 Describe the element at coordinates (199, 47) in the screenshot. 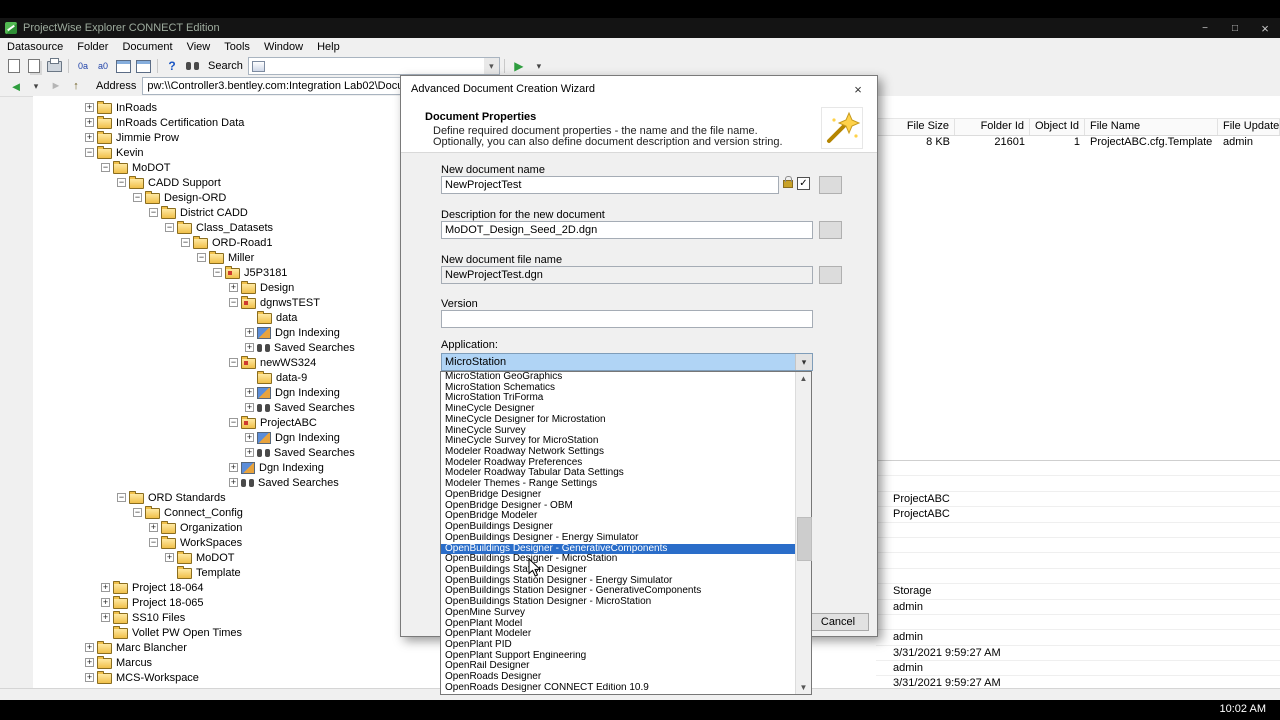

I see `menu-view: View` at that location.